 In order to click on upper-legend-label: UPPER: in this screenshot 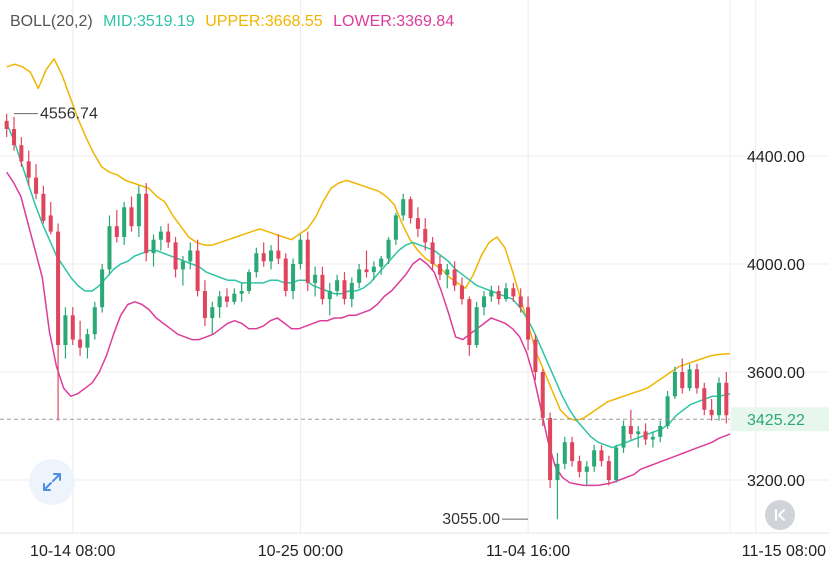, I will do `click(235, 21)`.